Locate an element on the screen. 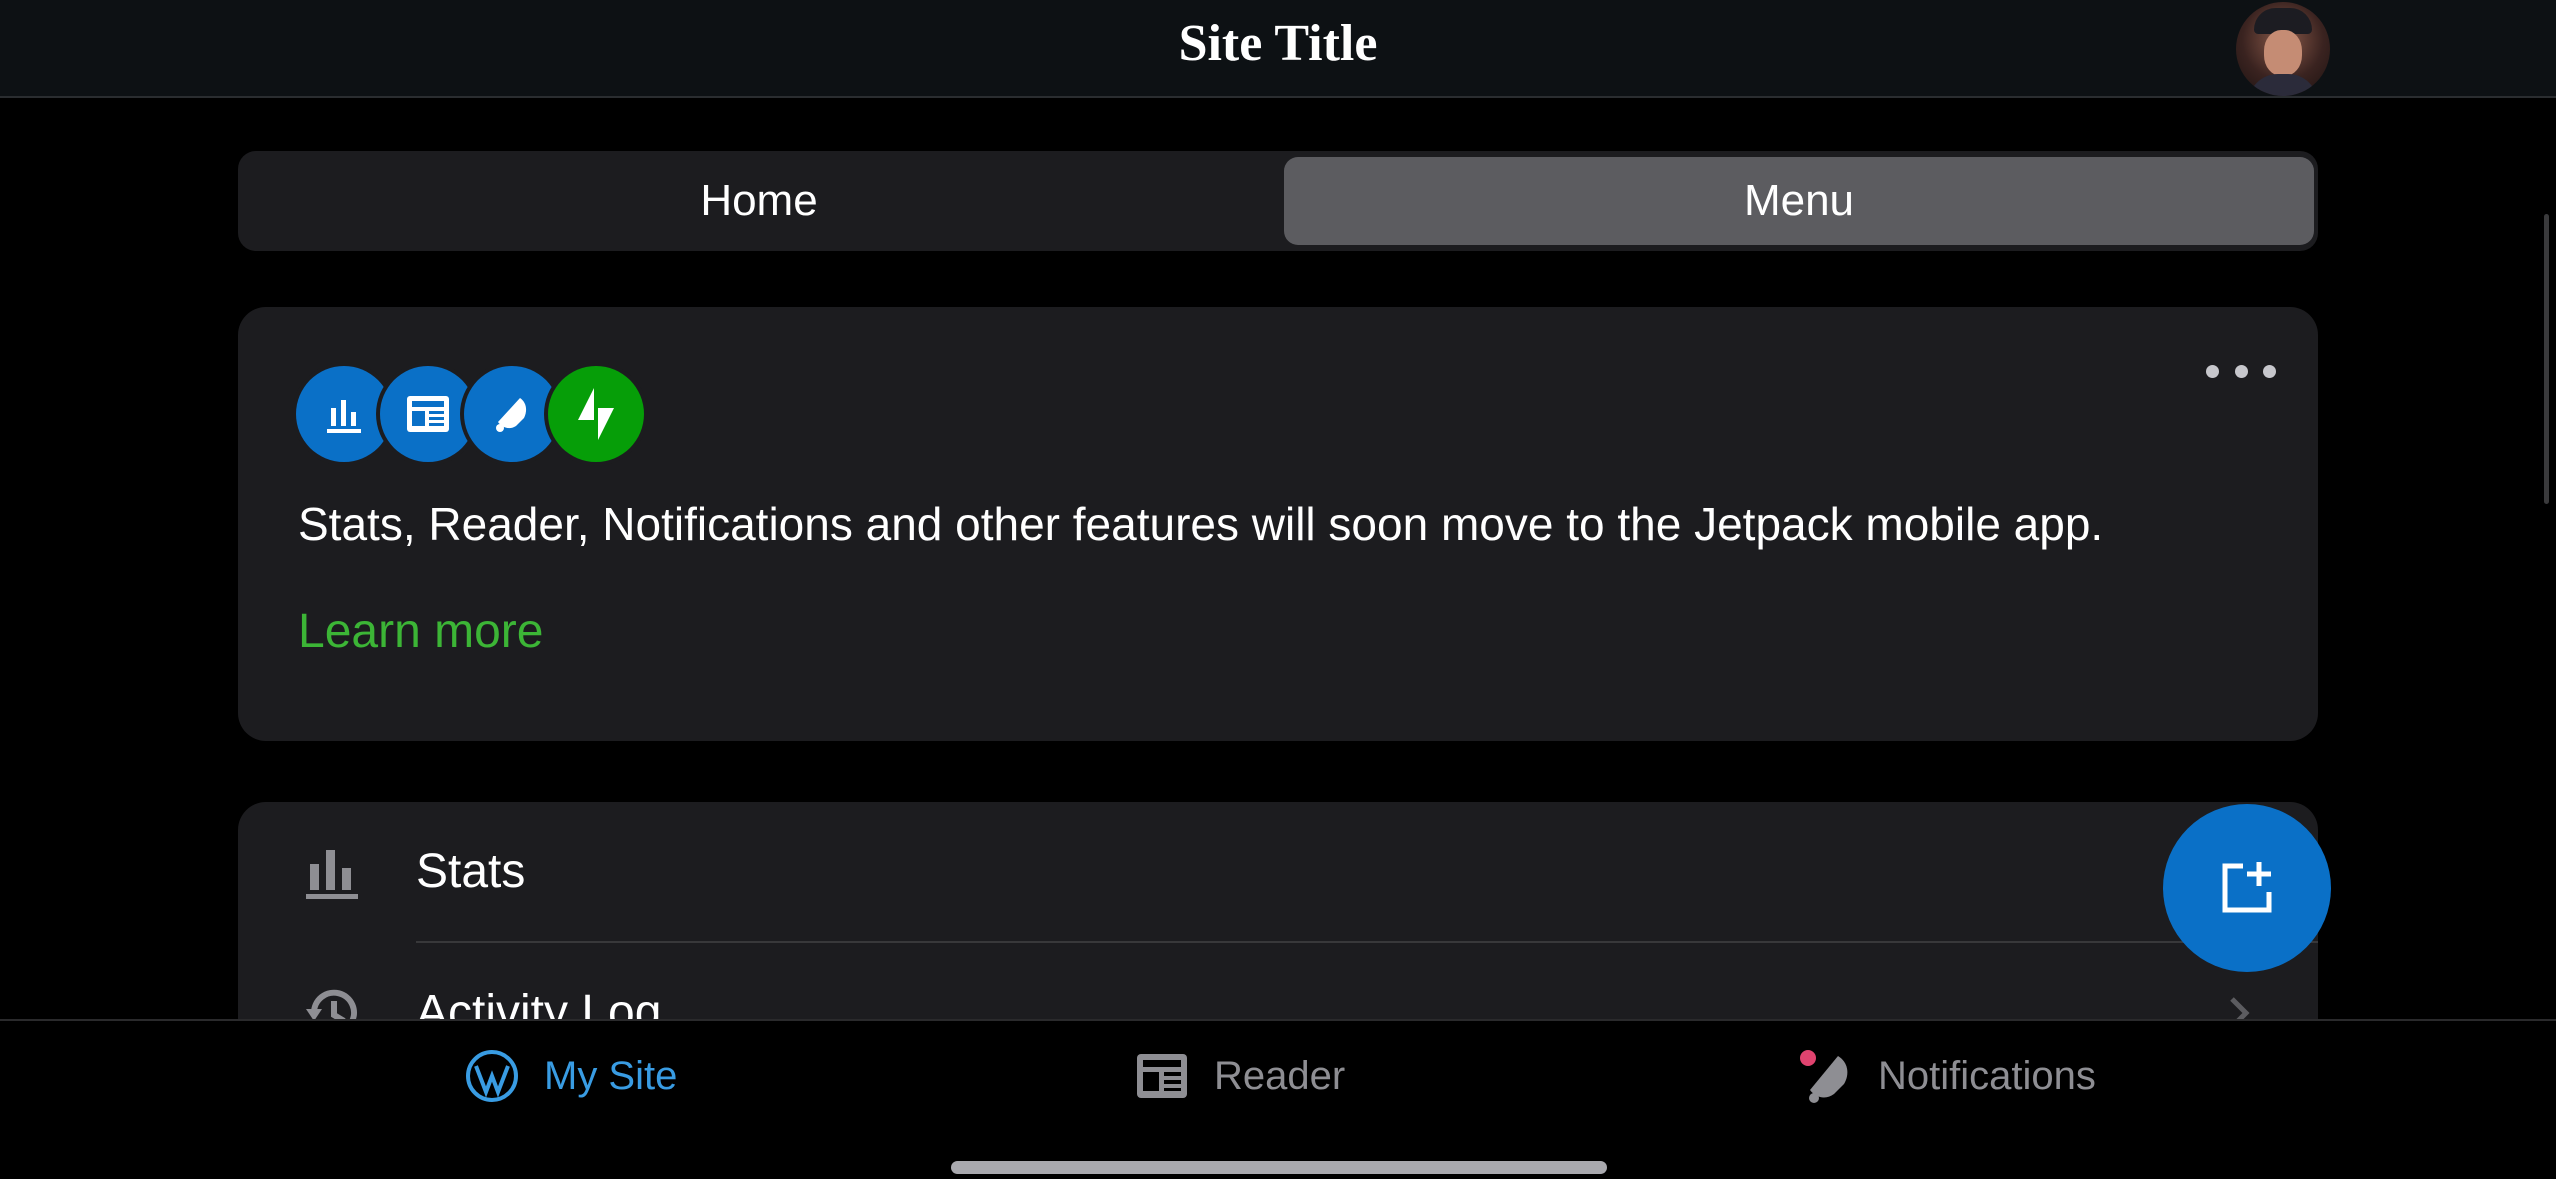 This screenshot has height=1179, width=2556. create-post-icon is located at coordinates (2247, 887).